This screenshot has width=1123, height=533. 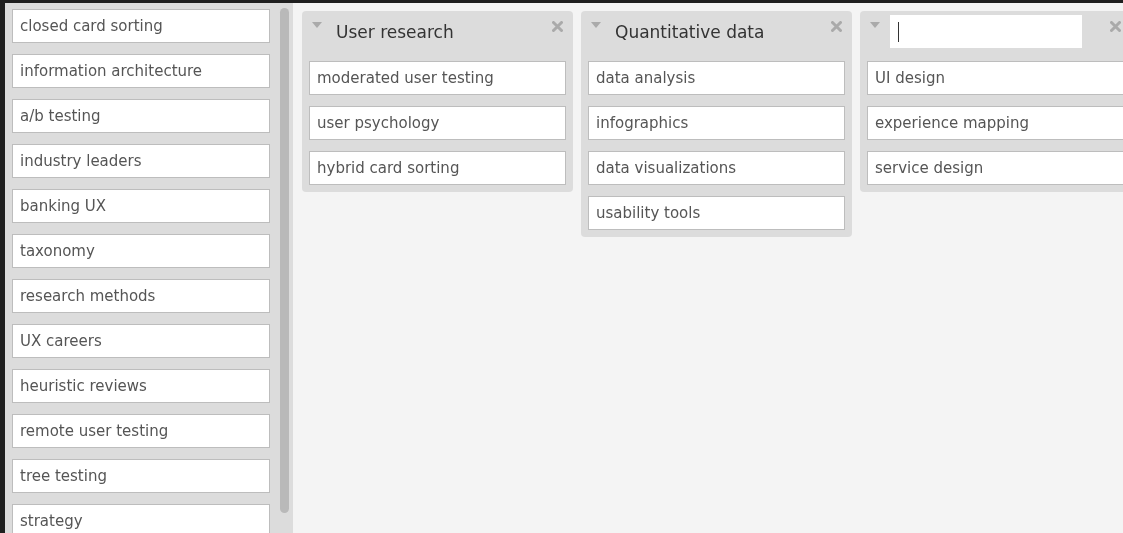 I want to click on card: data visualizations, so click(x=716, y=168).